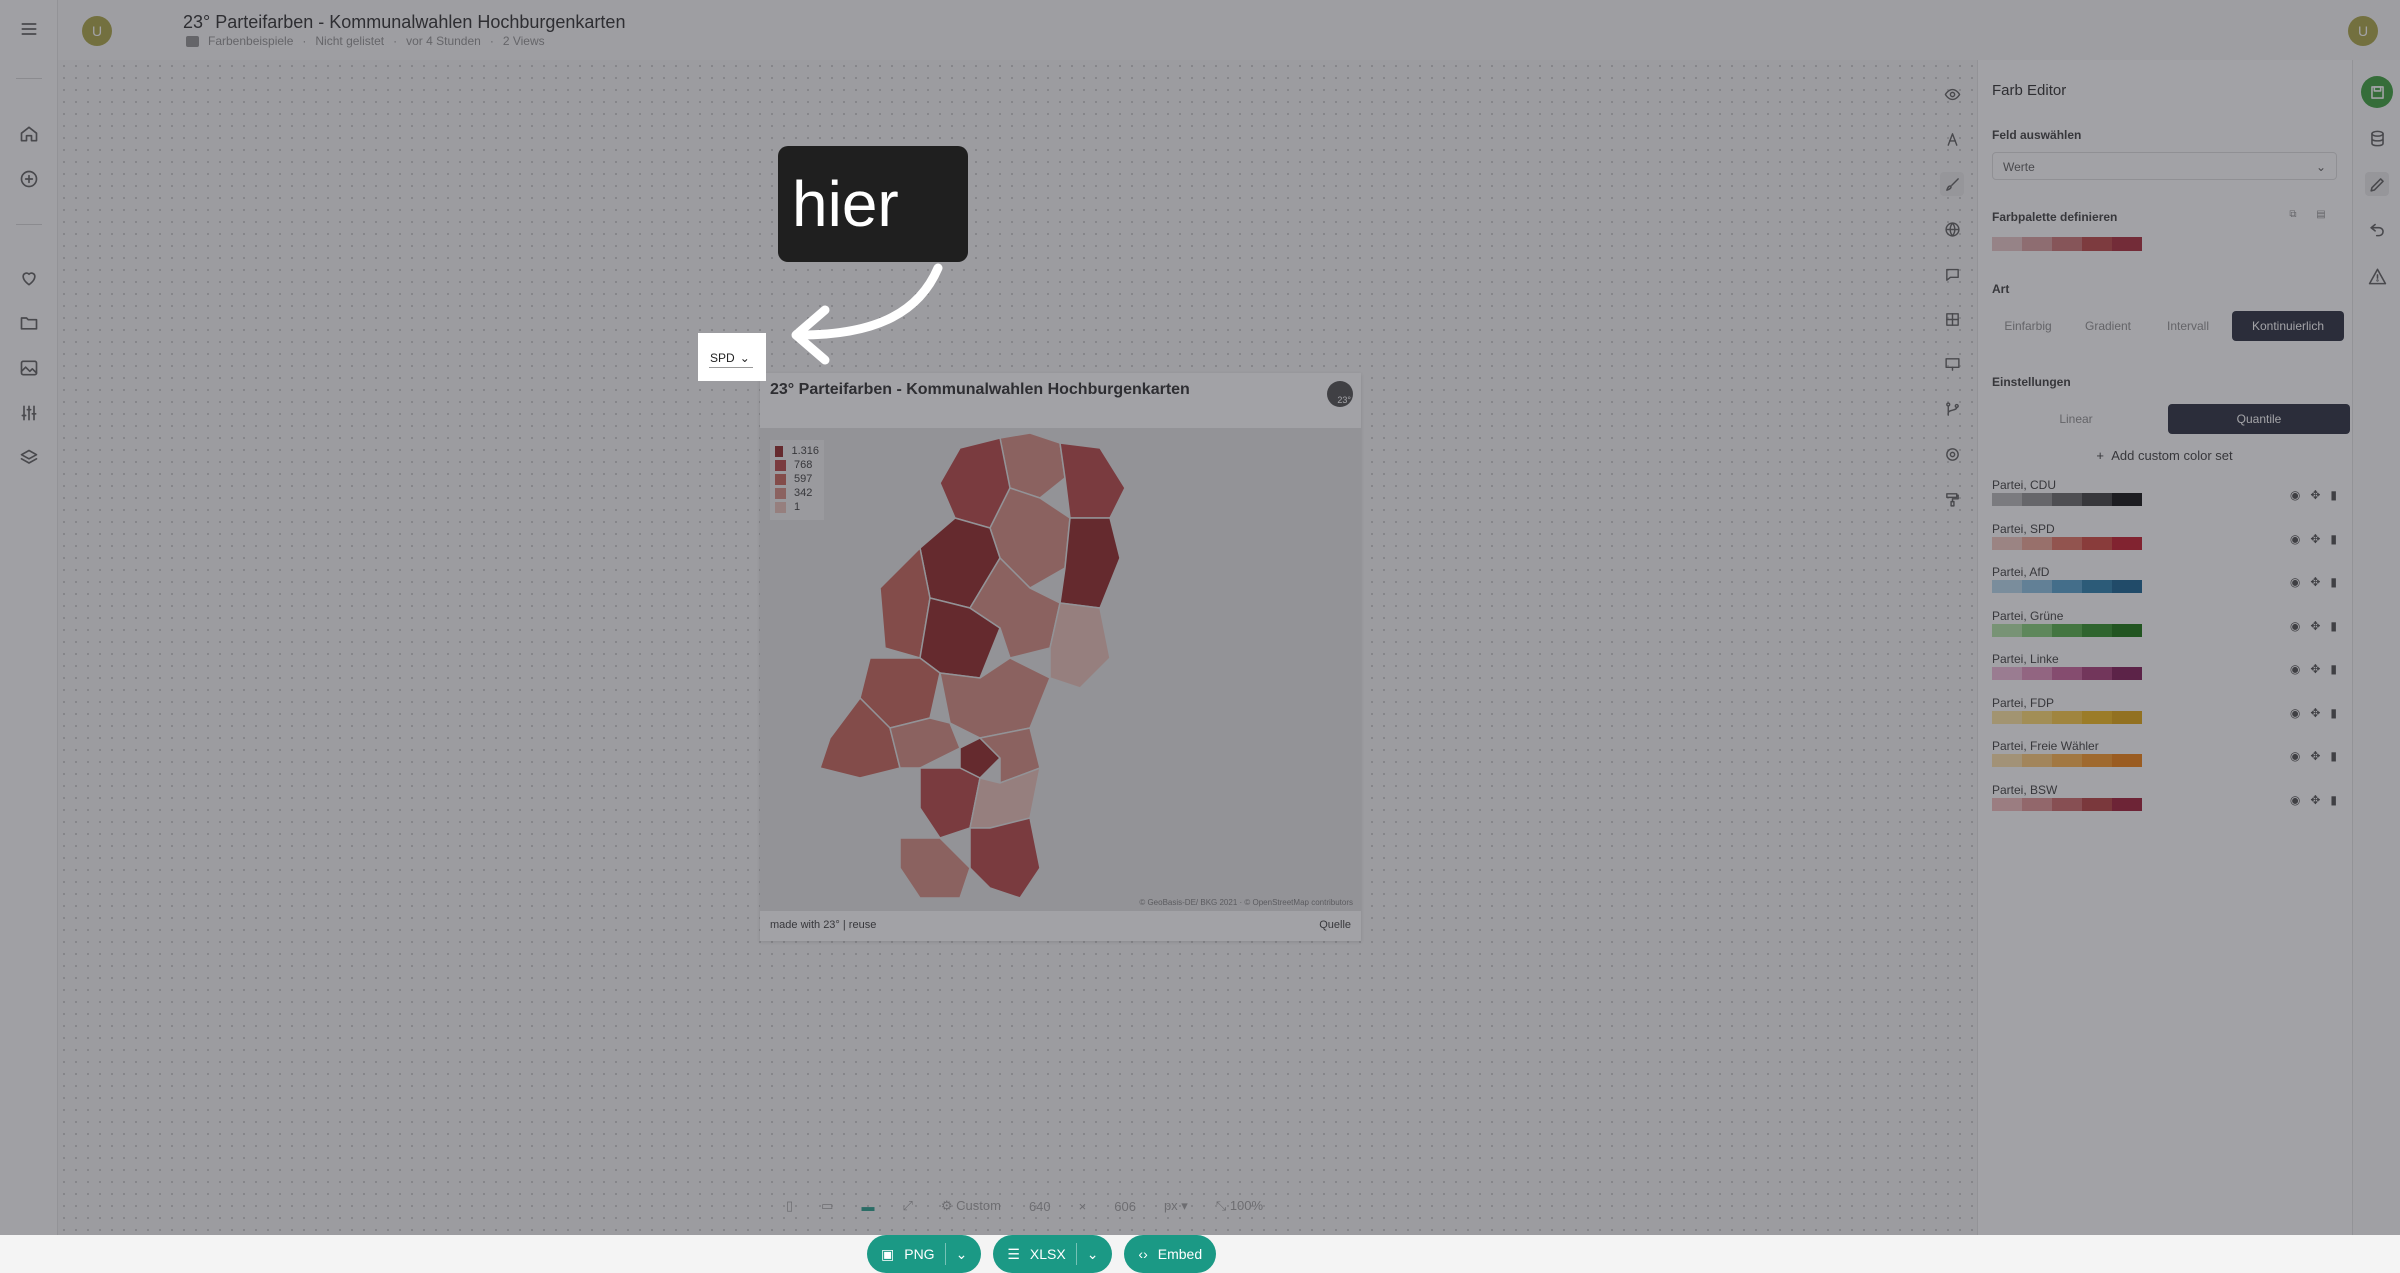  Describe the element at coordinates (1952, 409) in the screenshot. I see `branch-icon` at that location.